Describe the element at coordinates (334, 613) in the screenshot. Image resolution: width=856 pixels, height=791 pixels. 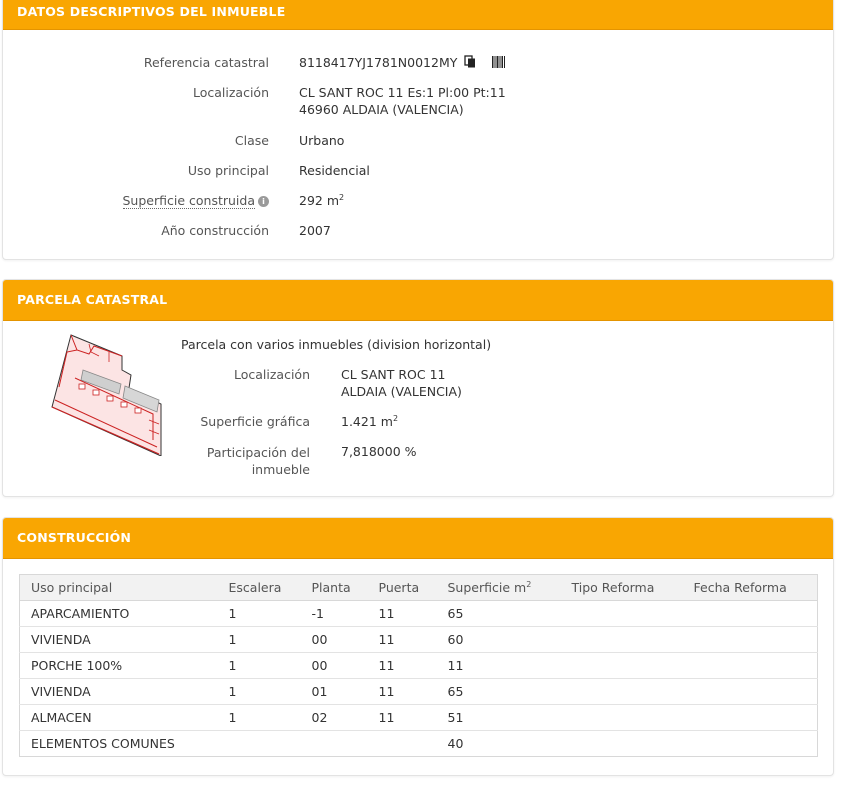
I see `cell-planta: -1` at that location.